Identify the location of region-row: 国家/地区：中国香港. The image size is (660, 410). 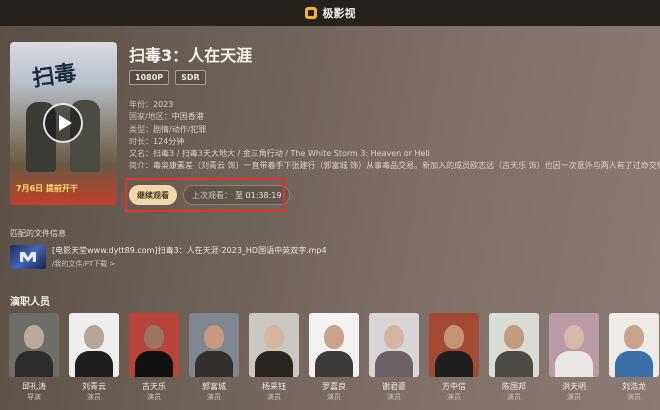
(166, 117).